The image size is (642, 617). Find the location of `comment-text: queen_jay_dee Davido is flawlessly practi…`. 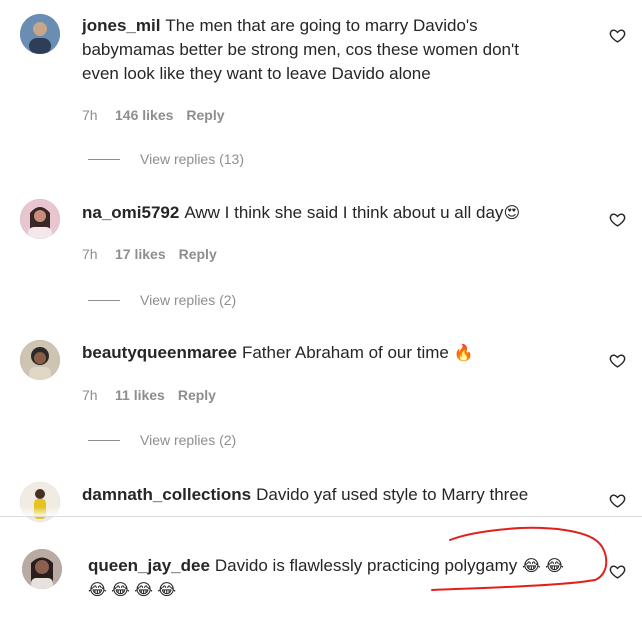

comment-text: queen_jay_dee Davido is flawlessly practi… is located at coordinates (326, 578).